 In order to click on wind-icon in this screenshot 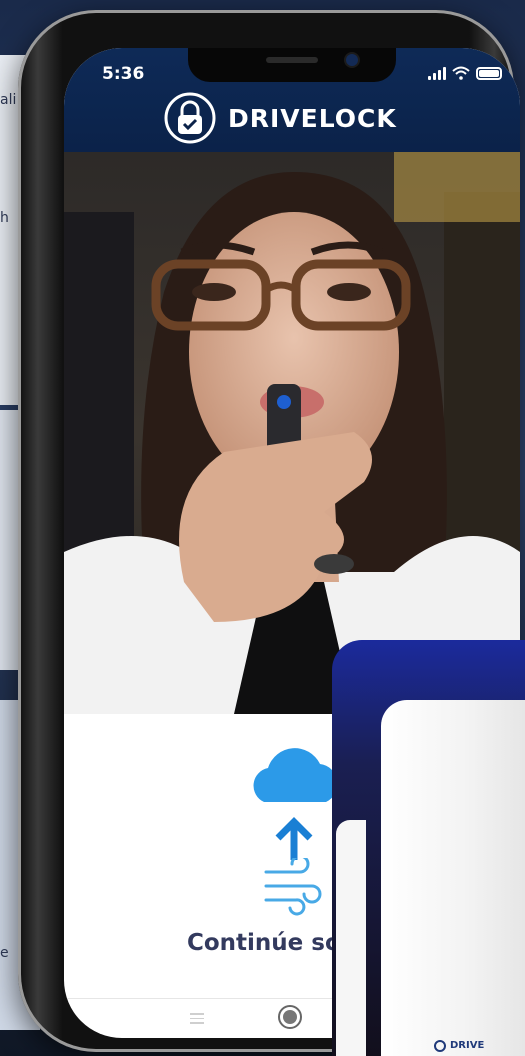, I will do `click(293, 887)`.